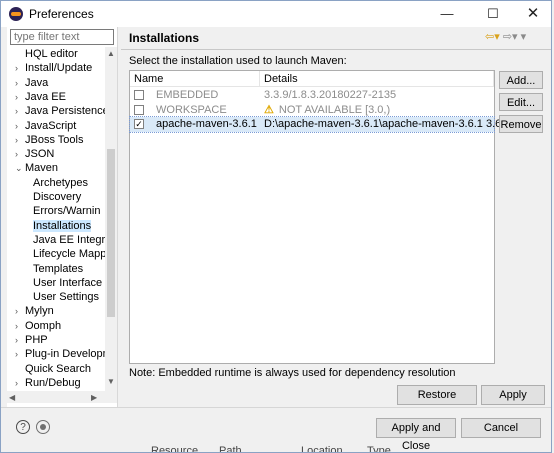 Image resolution: width=554 pixels, height=453 pixels. I want to click on filter-input, so click(62, 37).